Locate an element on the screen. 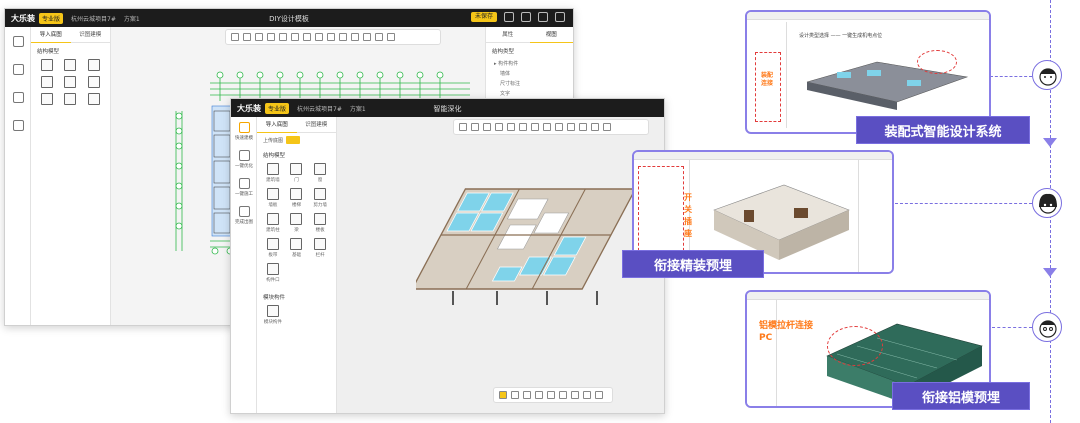 Image resolution: width=1080 pixels, height=423 pixels. component-item: 建筑墙 is located at coordinates (273, 173).